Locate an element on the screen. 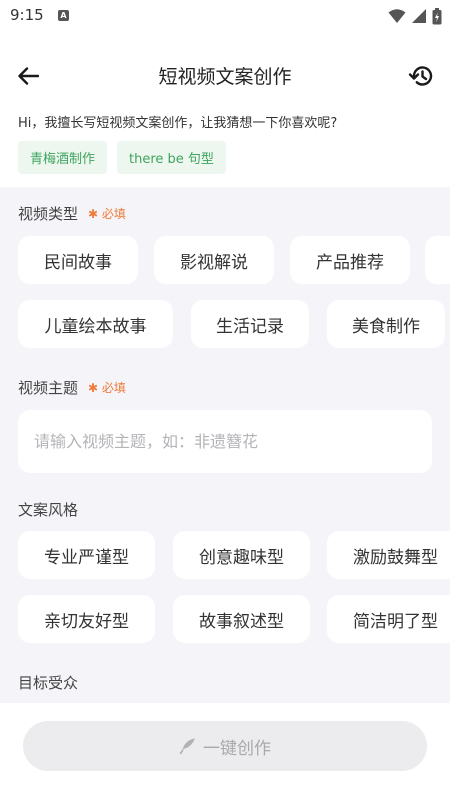 This screenshot has width=450, height=800. wifi-icon is located at coordinates (397, 16).